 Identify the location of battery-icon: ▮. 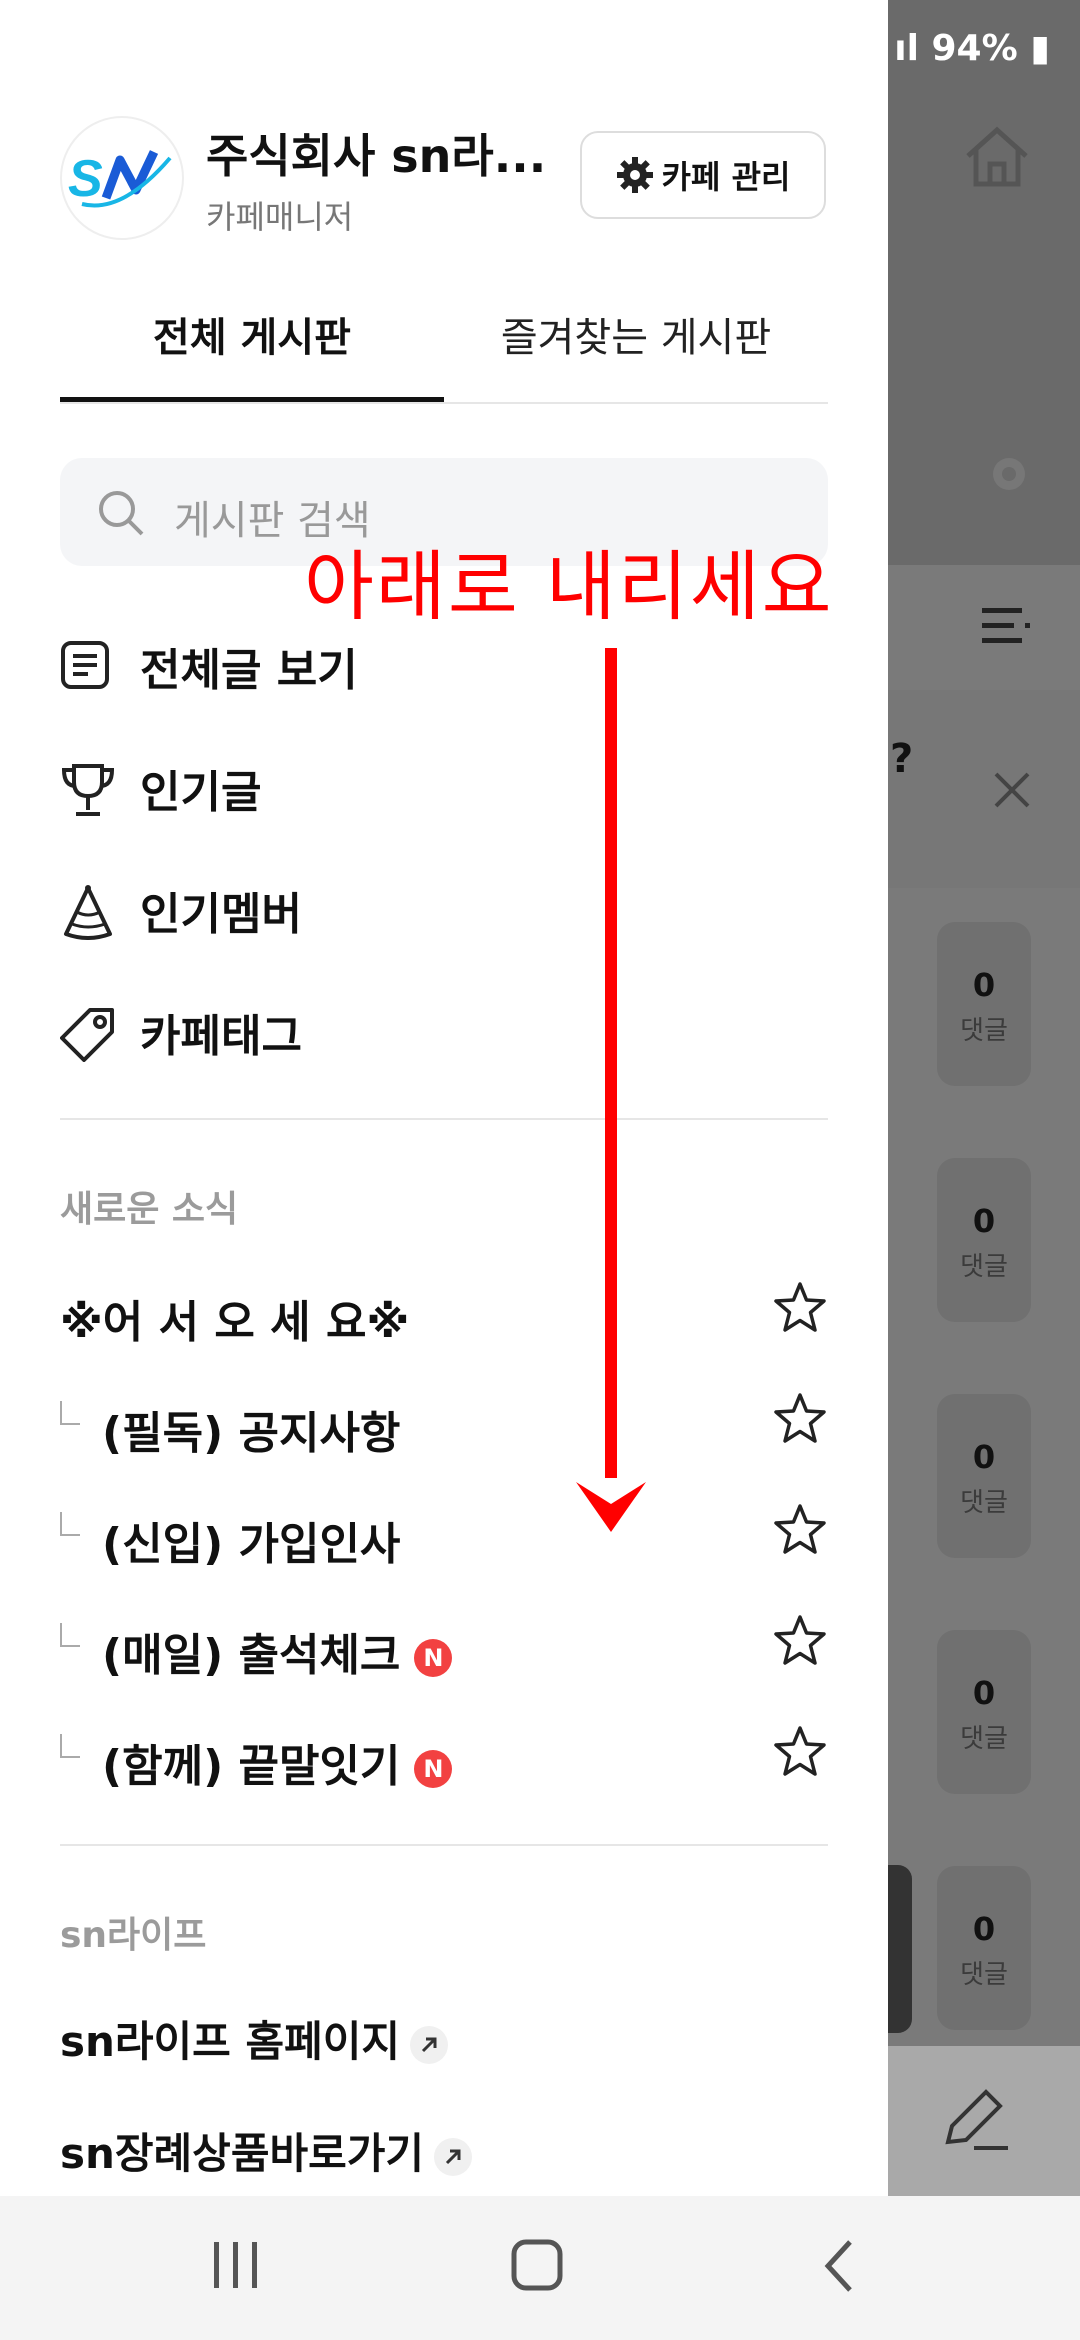
(1033, 48).